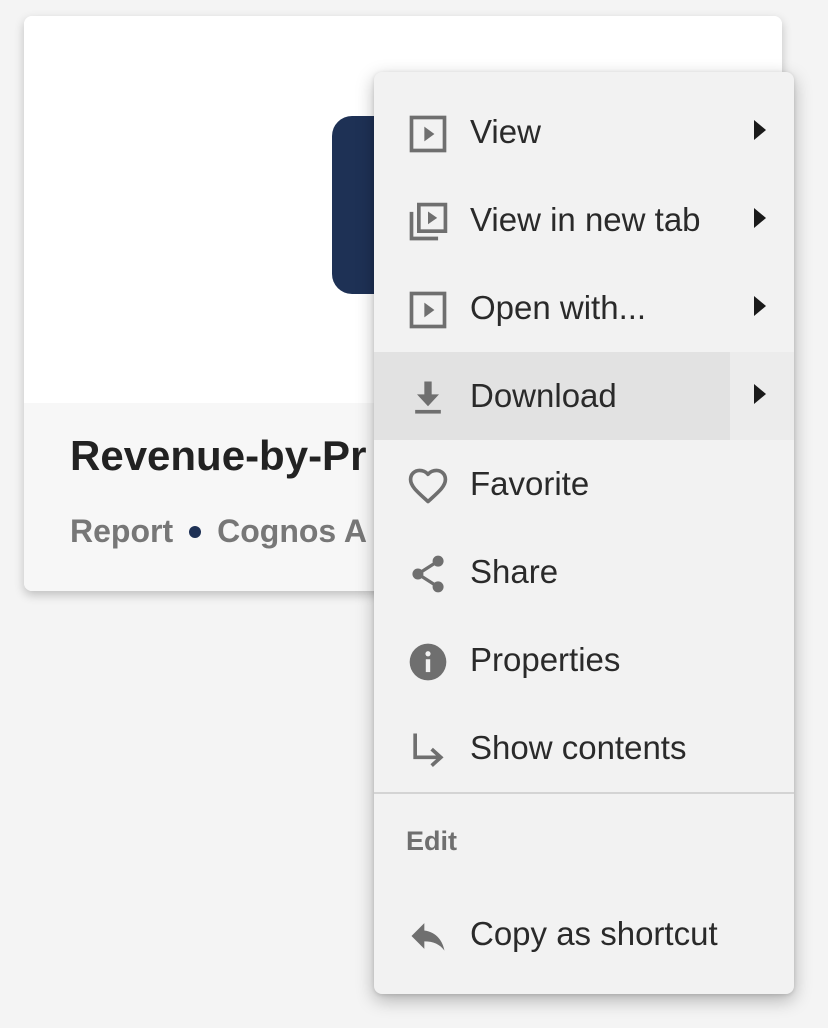  Describe the element at coordinates (505, 131) in the screenshot. I see `menu-item-label: View` at that location.